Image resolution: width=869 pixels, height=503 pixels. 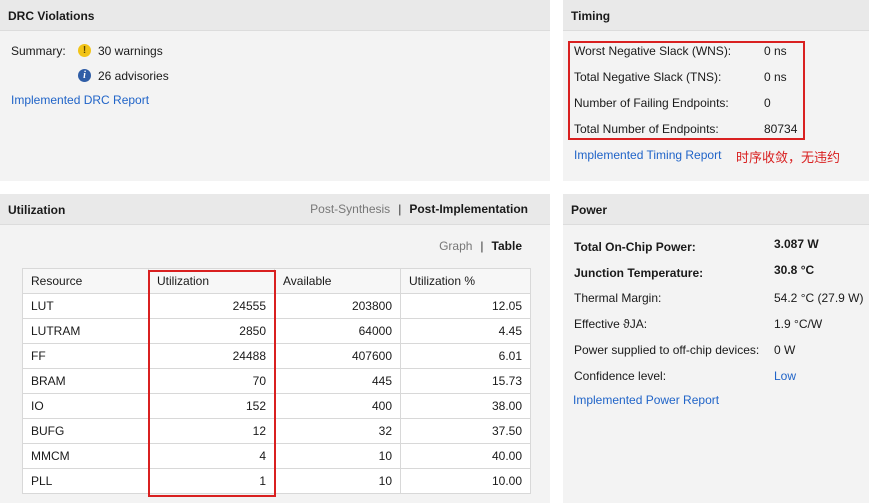 What do you see at coordinates (465, 431) in the screenshot?
I see `utilization-percent-cell: 37.50` at bounding box center [465, 431].